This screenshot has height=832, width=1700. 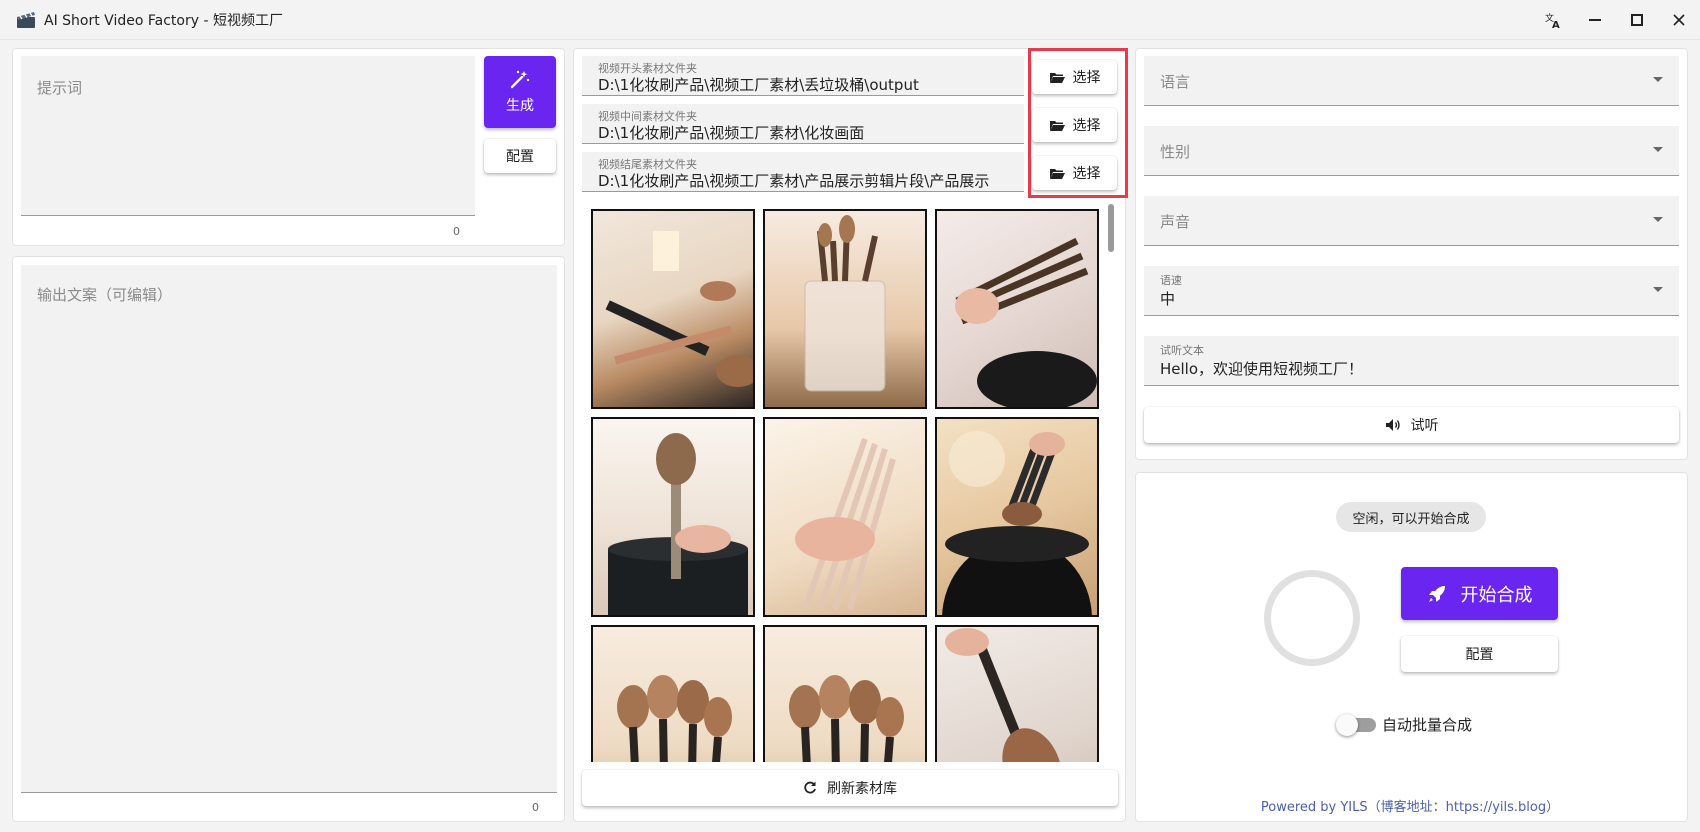 What do you see at coordinates (1595, 20) in the screenshot?
I see `minimize-button` at bounding box center [1595, 20].